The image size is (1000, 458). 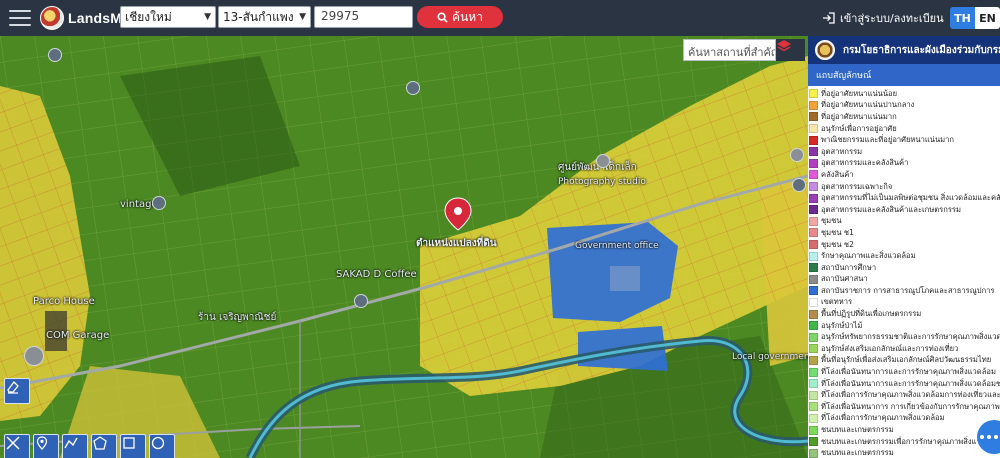 What do you see at coordinates (302, 17) in the screenshot?
I see `chevron-down-icon: ▼` at bounding box center [302, 17].